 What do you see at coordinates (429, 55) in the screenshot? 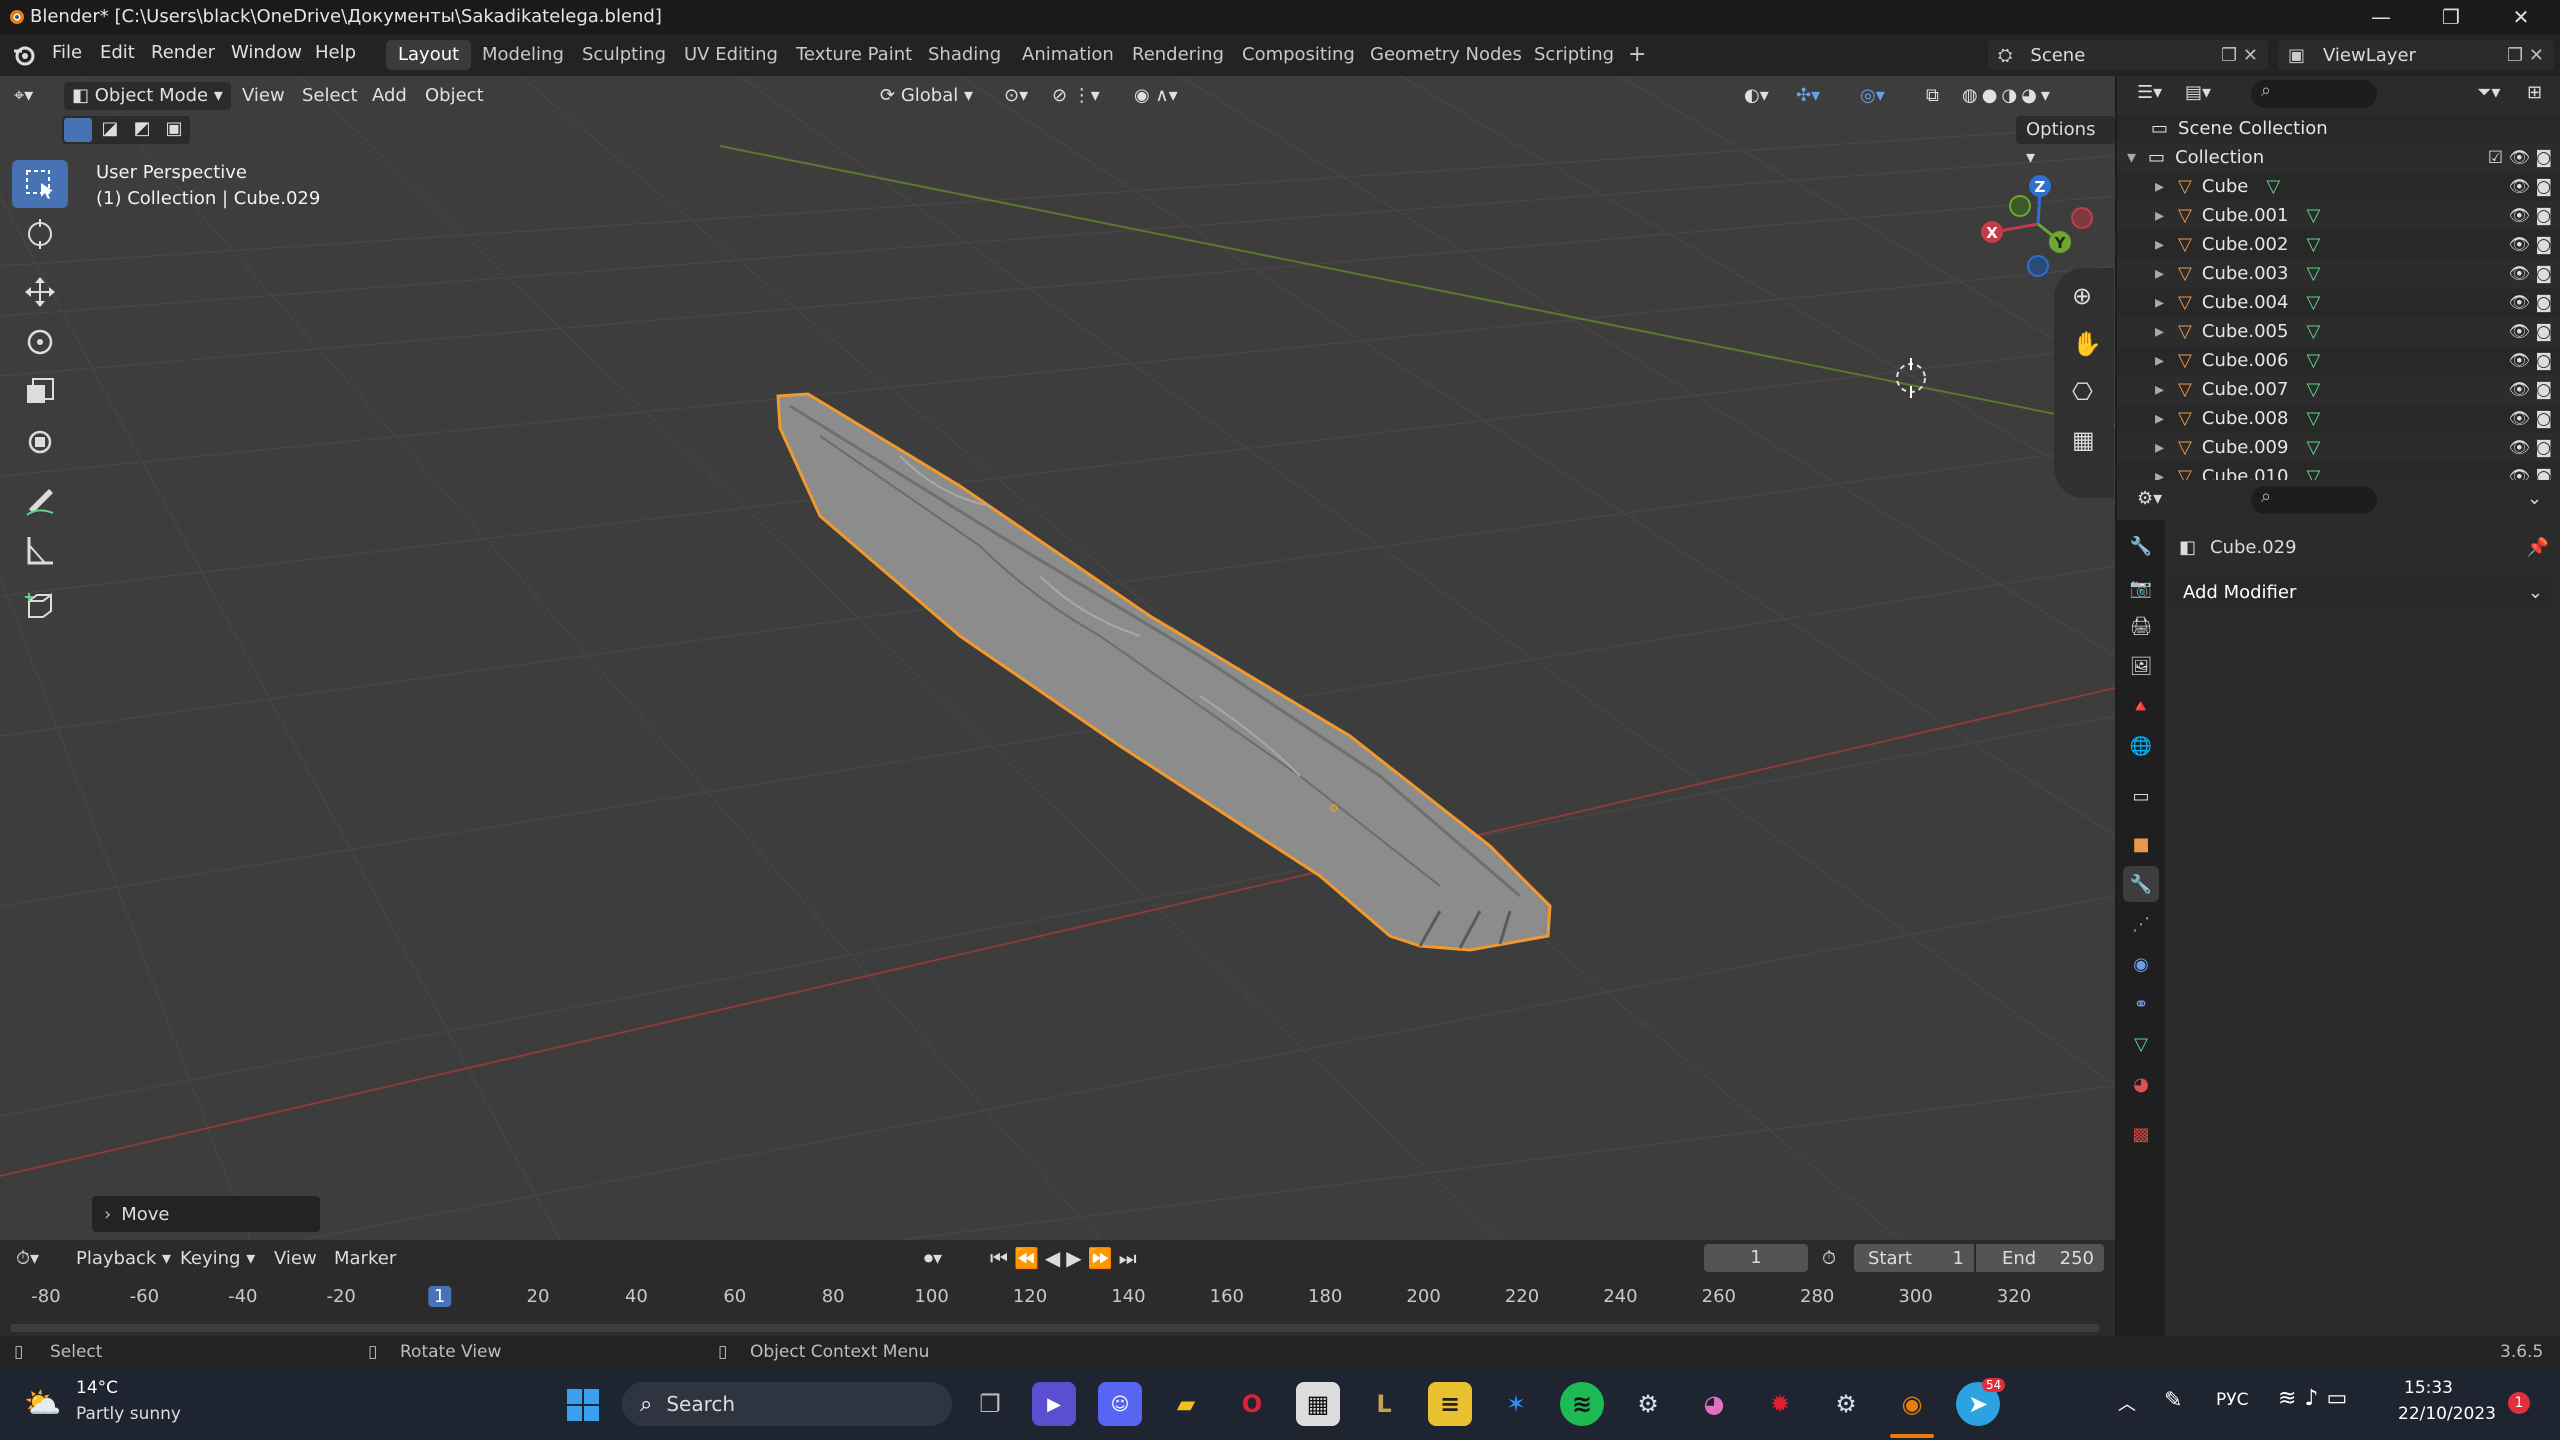
I see `tab-layout: Layout` at bounding box center [429, 55].